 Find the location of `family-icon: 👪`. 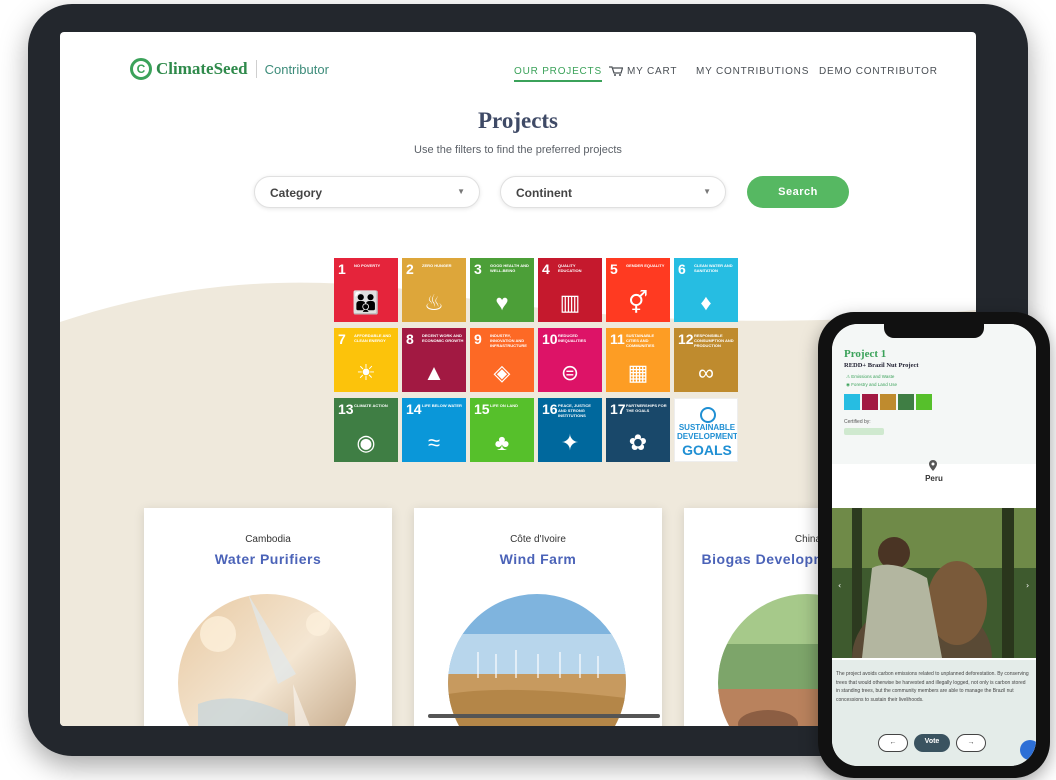

family-icon: 👪 is located at coordinates (366, 302).